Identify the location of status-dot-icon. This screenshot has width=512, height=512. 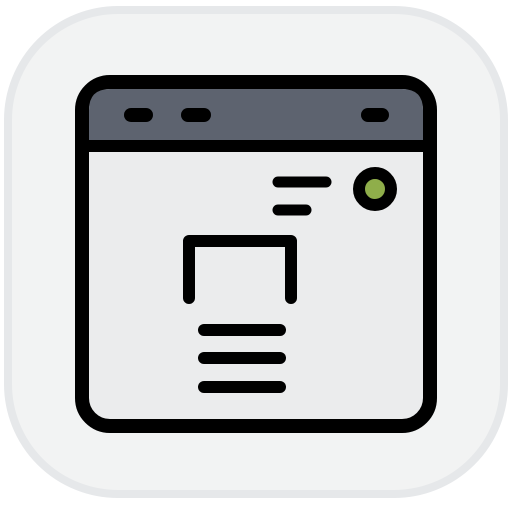
(375, 189).